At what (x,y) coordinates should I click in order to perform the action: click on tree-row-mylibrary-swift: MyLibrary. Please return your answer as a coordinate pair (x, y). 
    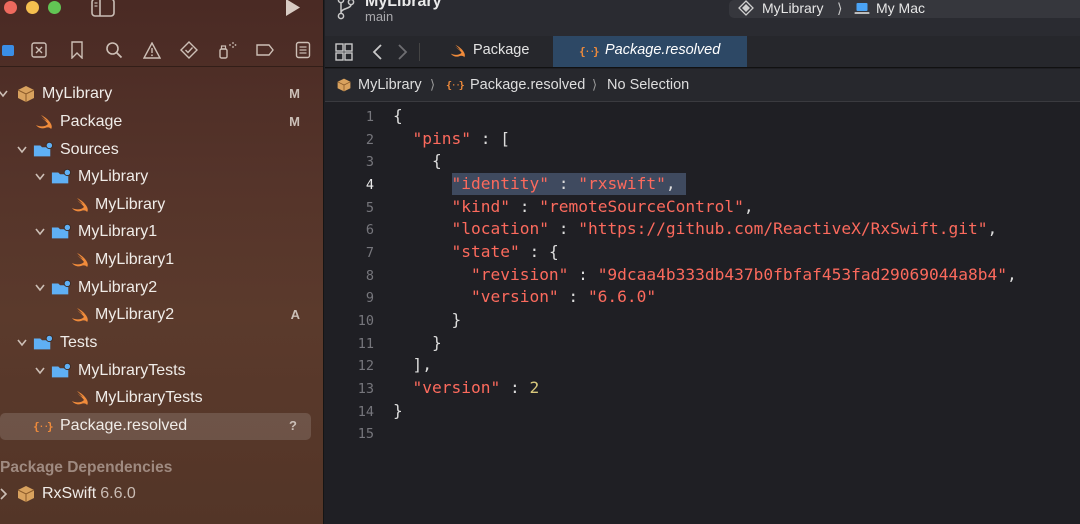
    Looking at the image, I should click on (161, 205).